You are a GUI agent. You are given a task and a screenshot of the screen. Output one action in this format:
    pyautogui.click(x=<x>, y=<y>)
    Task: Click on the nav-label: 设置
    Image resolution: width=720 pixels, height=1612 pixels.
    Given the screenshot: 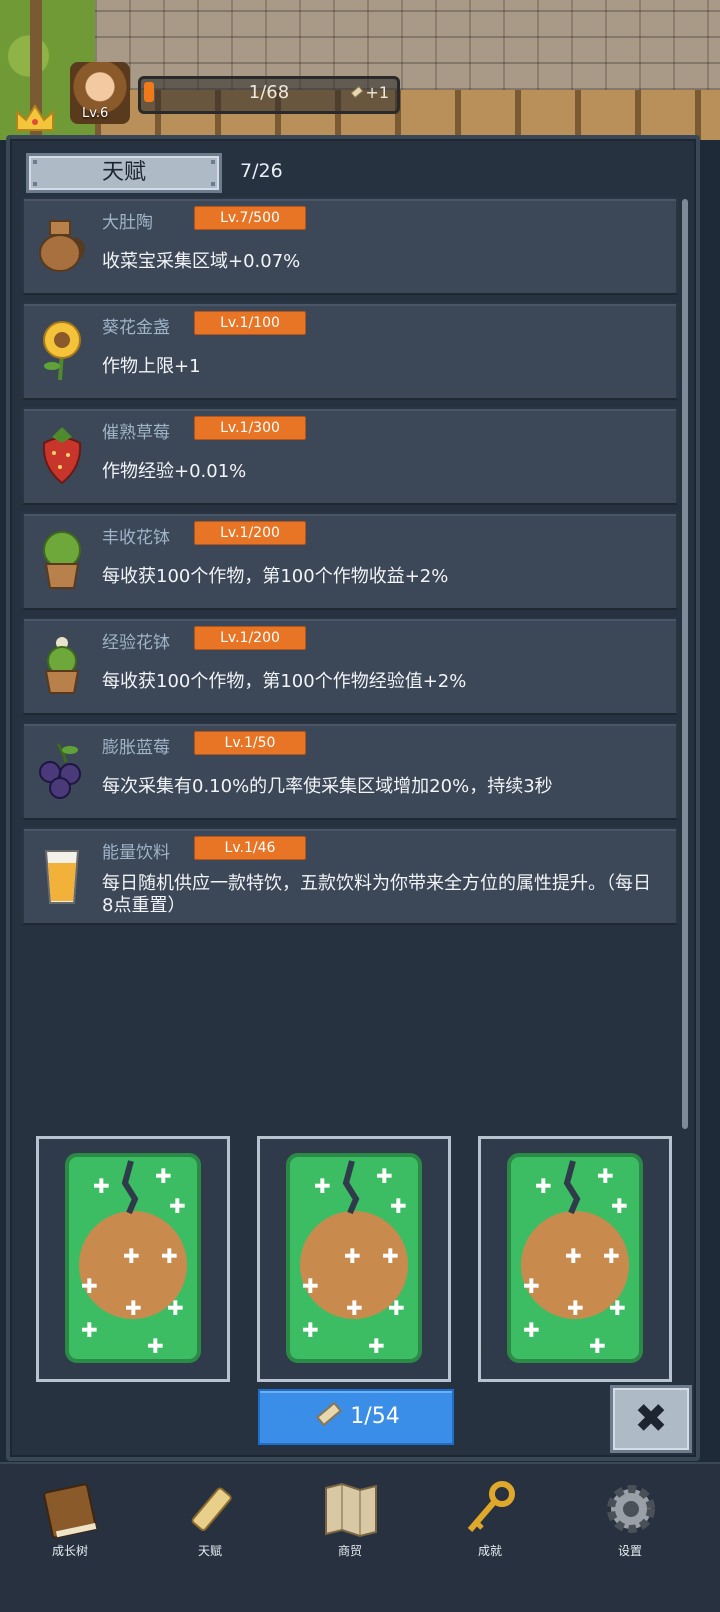 What is the action you would take?
    pyautogui.click(x=629, y=1551)
    